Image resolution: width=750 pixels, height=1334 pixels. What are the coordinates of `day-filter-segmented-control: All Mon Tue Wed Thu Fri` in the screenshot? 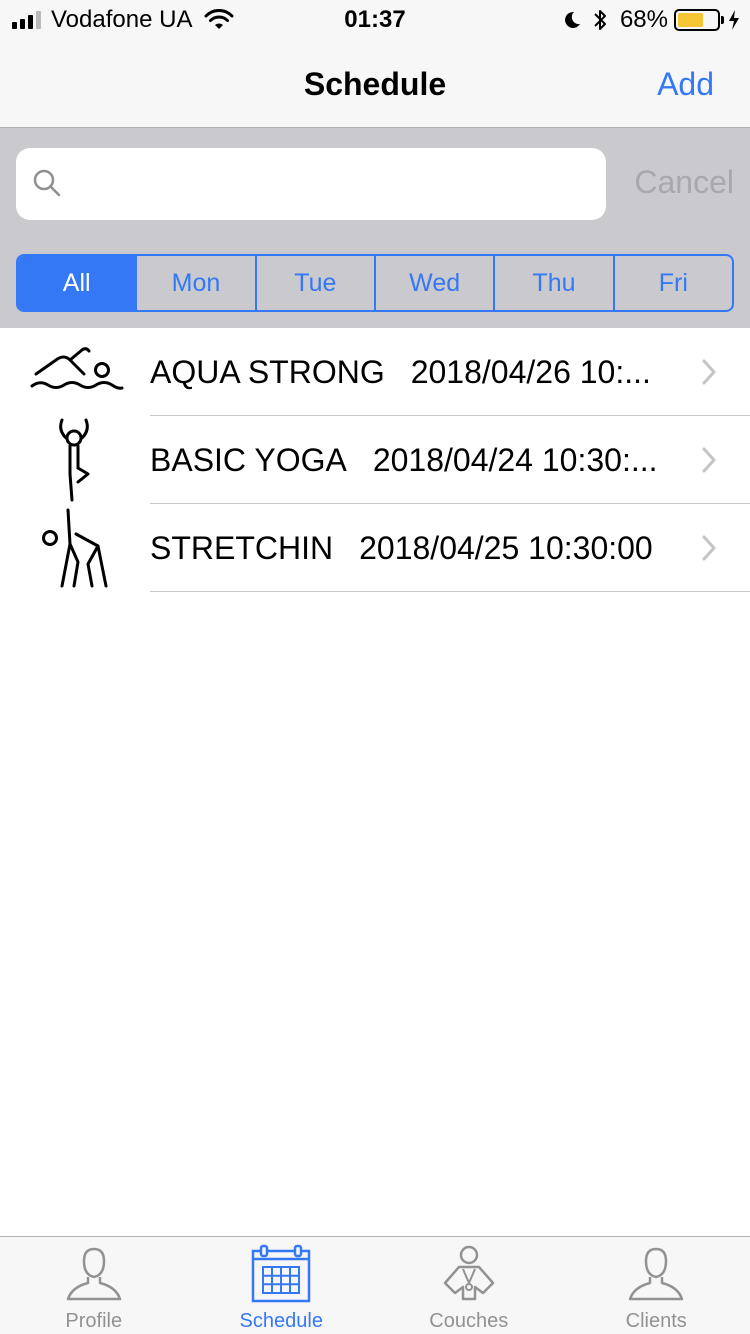 It's located at (375, 283).